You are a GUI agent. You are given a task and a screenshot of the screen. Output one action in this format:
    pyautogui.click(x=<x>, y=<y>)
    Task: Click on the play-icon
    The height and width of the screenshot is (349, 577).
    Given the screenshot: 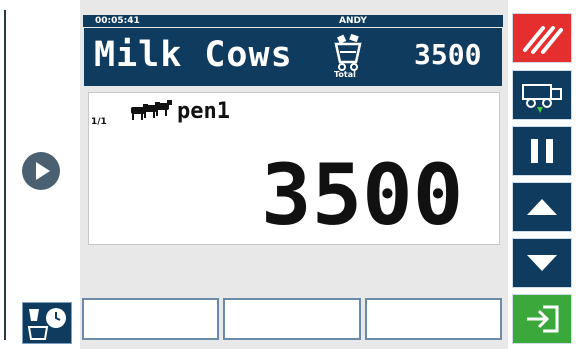 What is the action you would take?
    pyautogui.click(x=43, y=171)
    